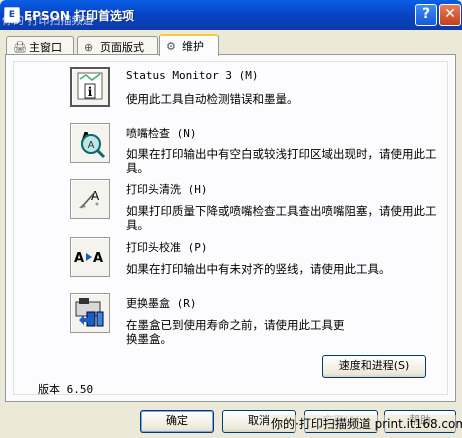 The image size is (462, 438). I want to click on status-monitor-desc: 使用此工具自动检测错误和墨量。, so click(212, 99).